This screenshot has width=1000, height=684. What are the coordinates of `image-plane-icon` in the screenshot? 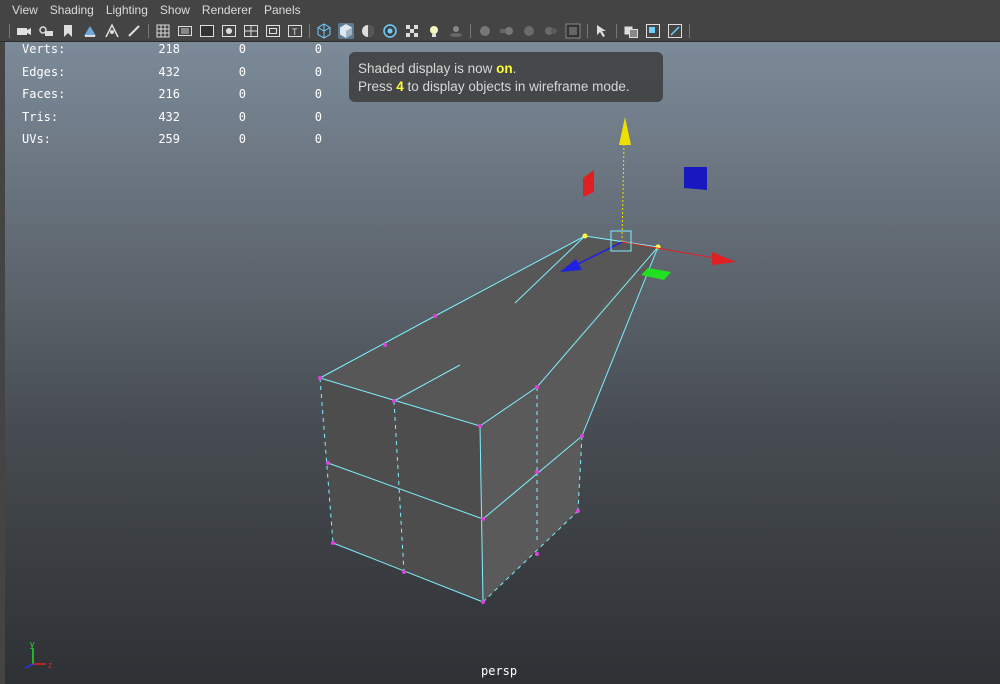 It's located at (90, 31).